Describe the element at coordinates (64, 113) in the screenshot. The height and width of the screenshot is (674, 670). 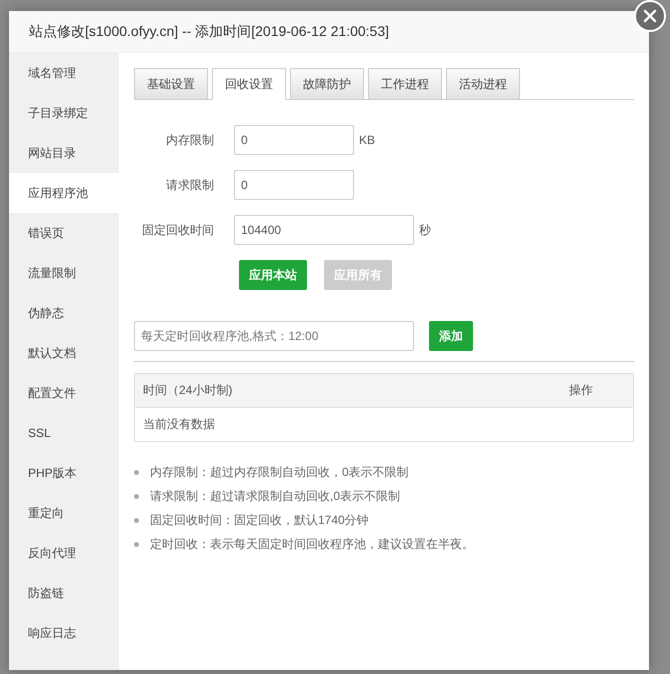
I see `sidebar-item: 子目录绑定` at that location.